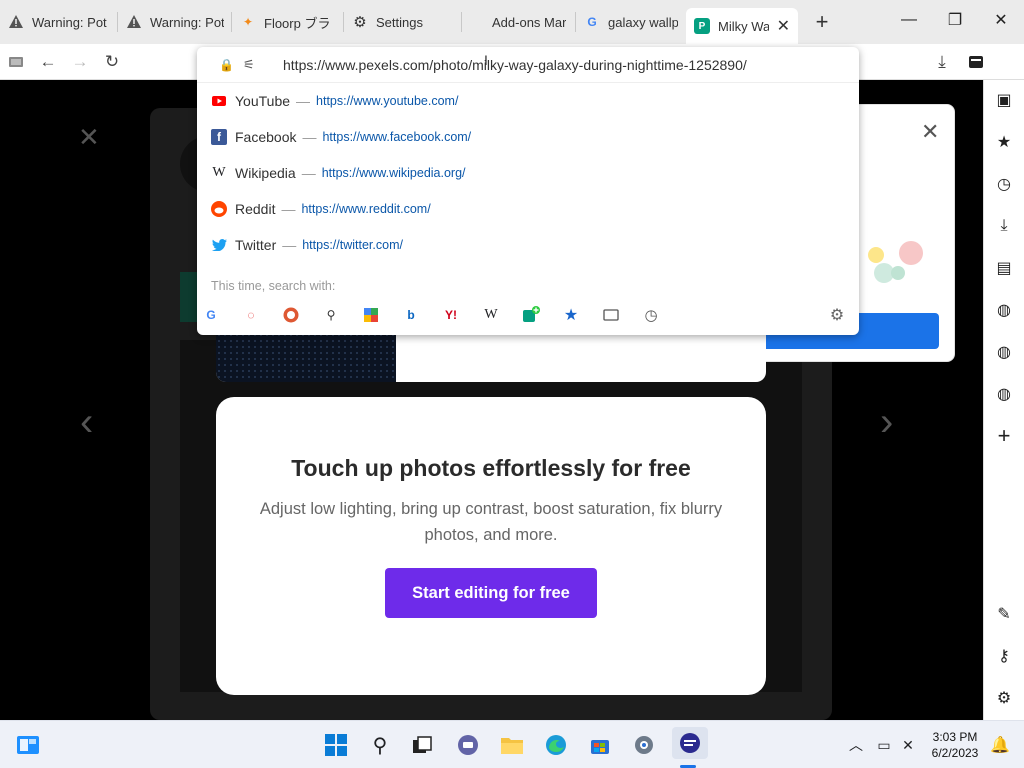 The height and width of the screenshot is (768, 1024). I want to click on suggestion-reddit: Reddit — https://www.reddit.com/, so click(528, 209).